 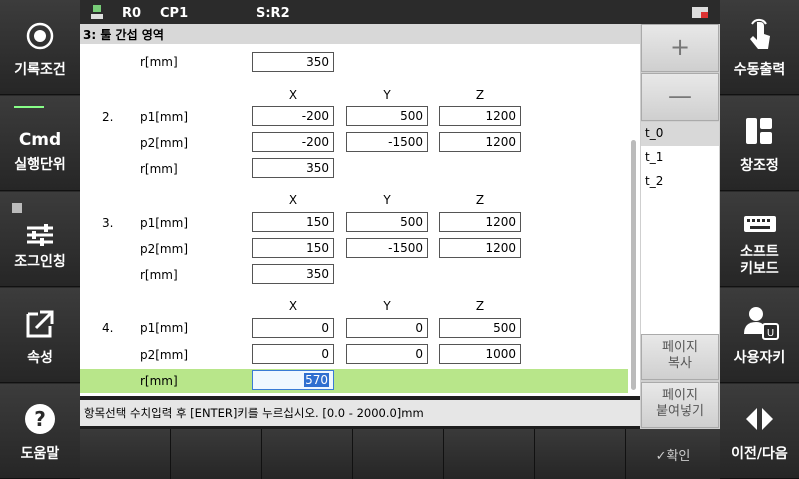 I want to click on area4-p1-x-field: 0, so click(x=293, y=328).